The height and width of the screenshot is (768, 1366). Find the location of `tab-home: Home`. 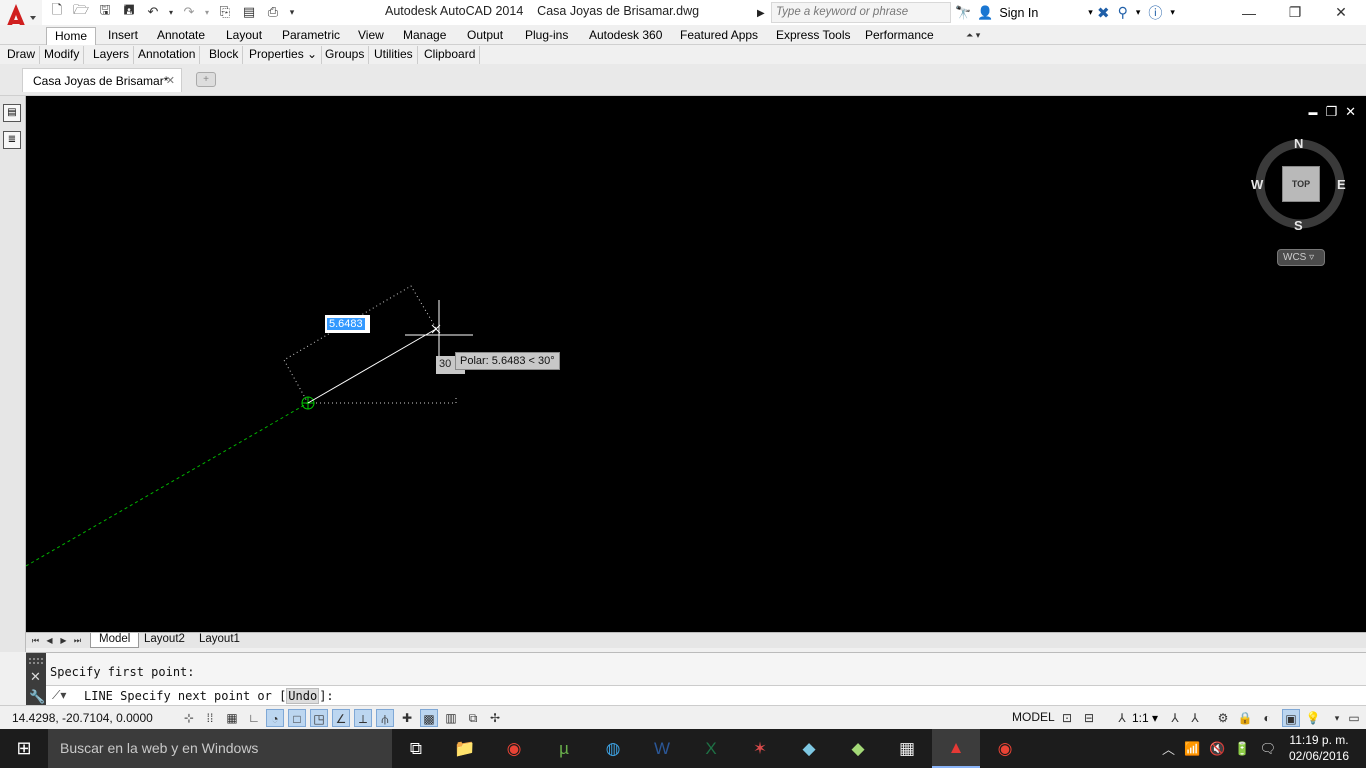

tab-home: Home is located at coordinates (71, 36).